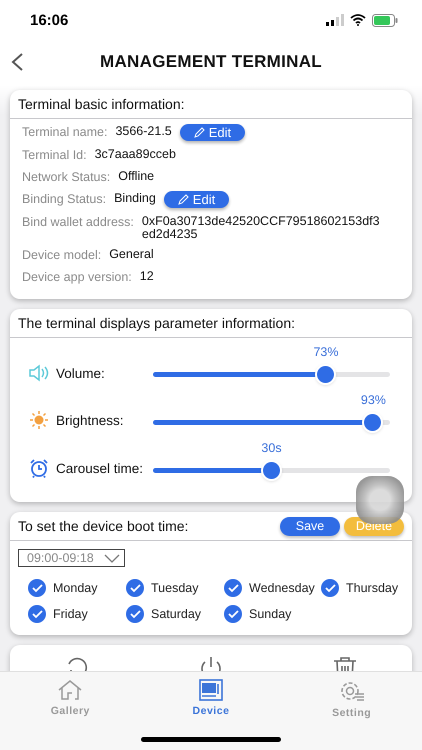 The height and width of the screenshot is (750, 422). What do you see at coordinates (147, 276) in the screenshot?
I see `field-value: 12` at bounding box center [147, 276].